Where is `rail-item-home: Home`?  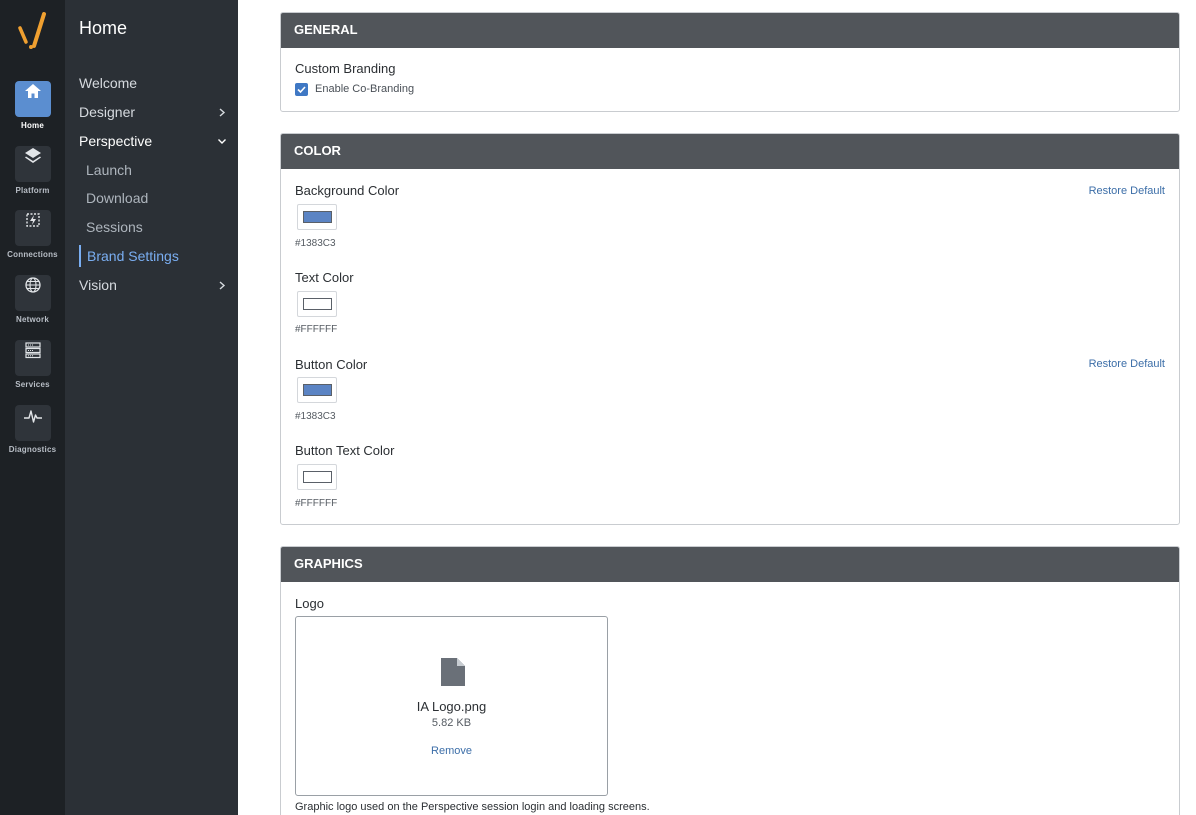 rail-item-home: Home is located at coordinates (32, 101).